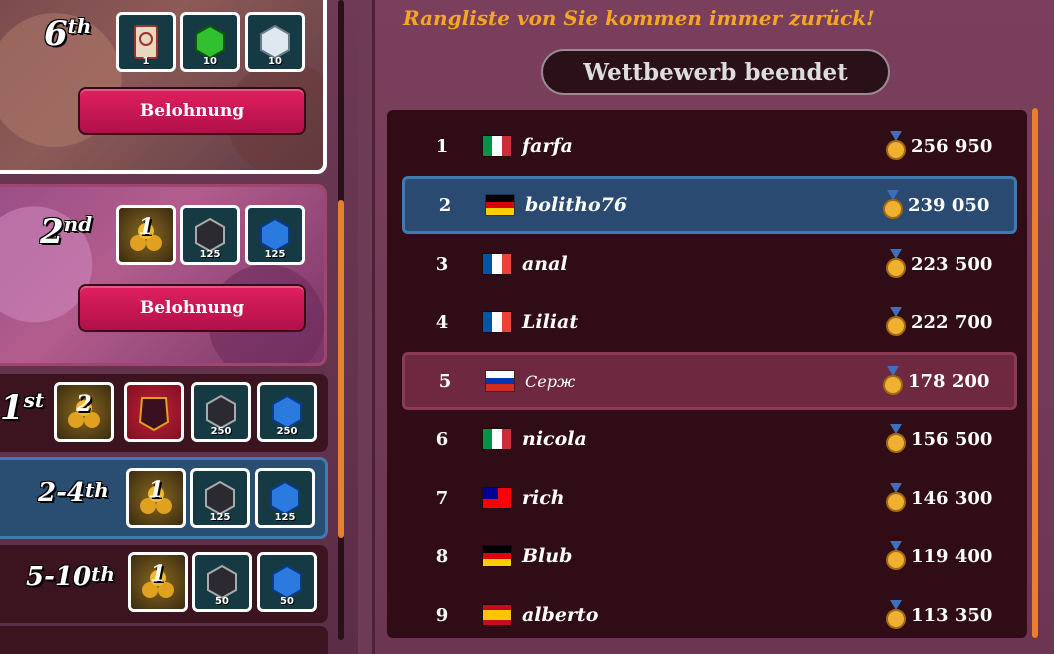 The image size is (1054, 654). I want to click on reward-item-armor, so click(154, 412).